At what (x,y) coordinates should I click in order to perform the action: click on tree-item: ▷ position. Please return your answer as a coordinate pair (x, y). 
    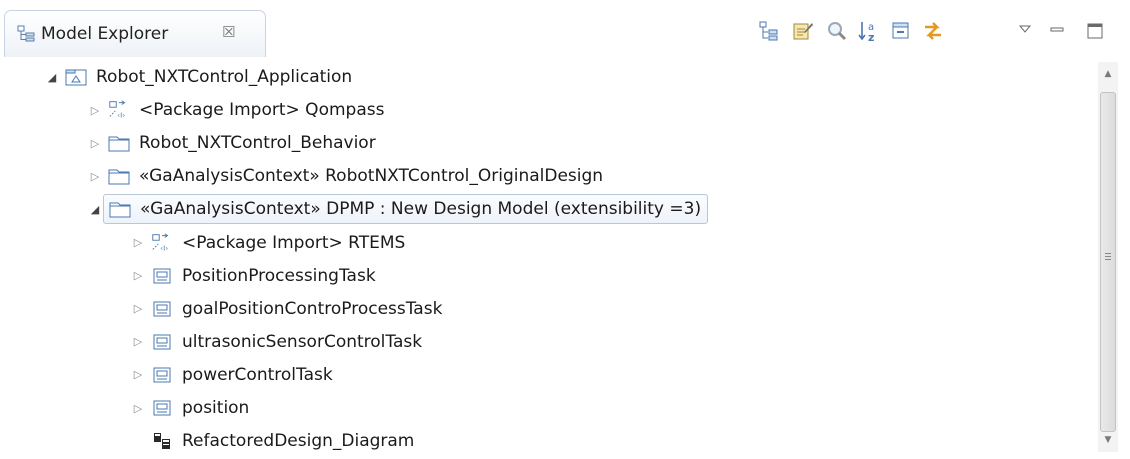
    Looking at the image, I should click on (192, 408).